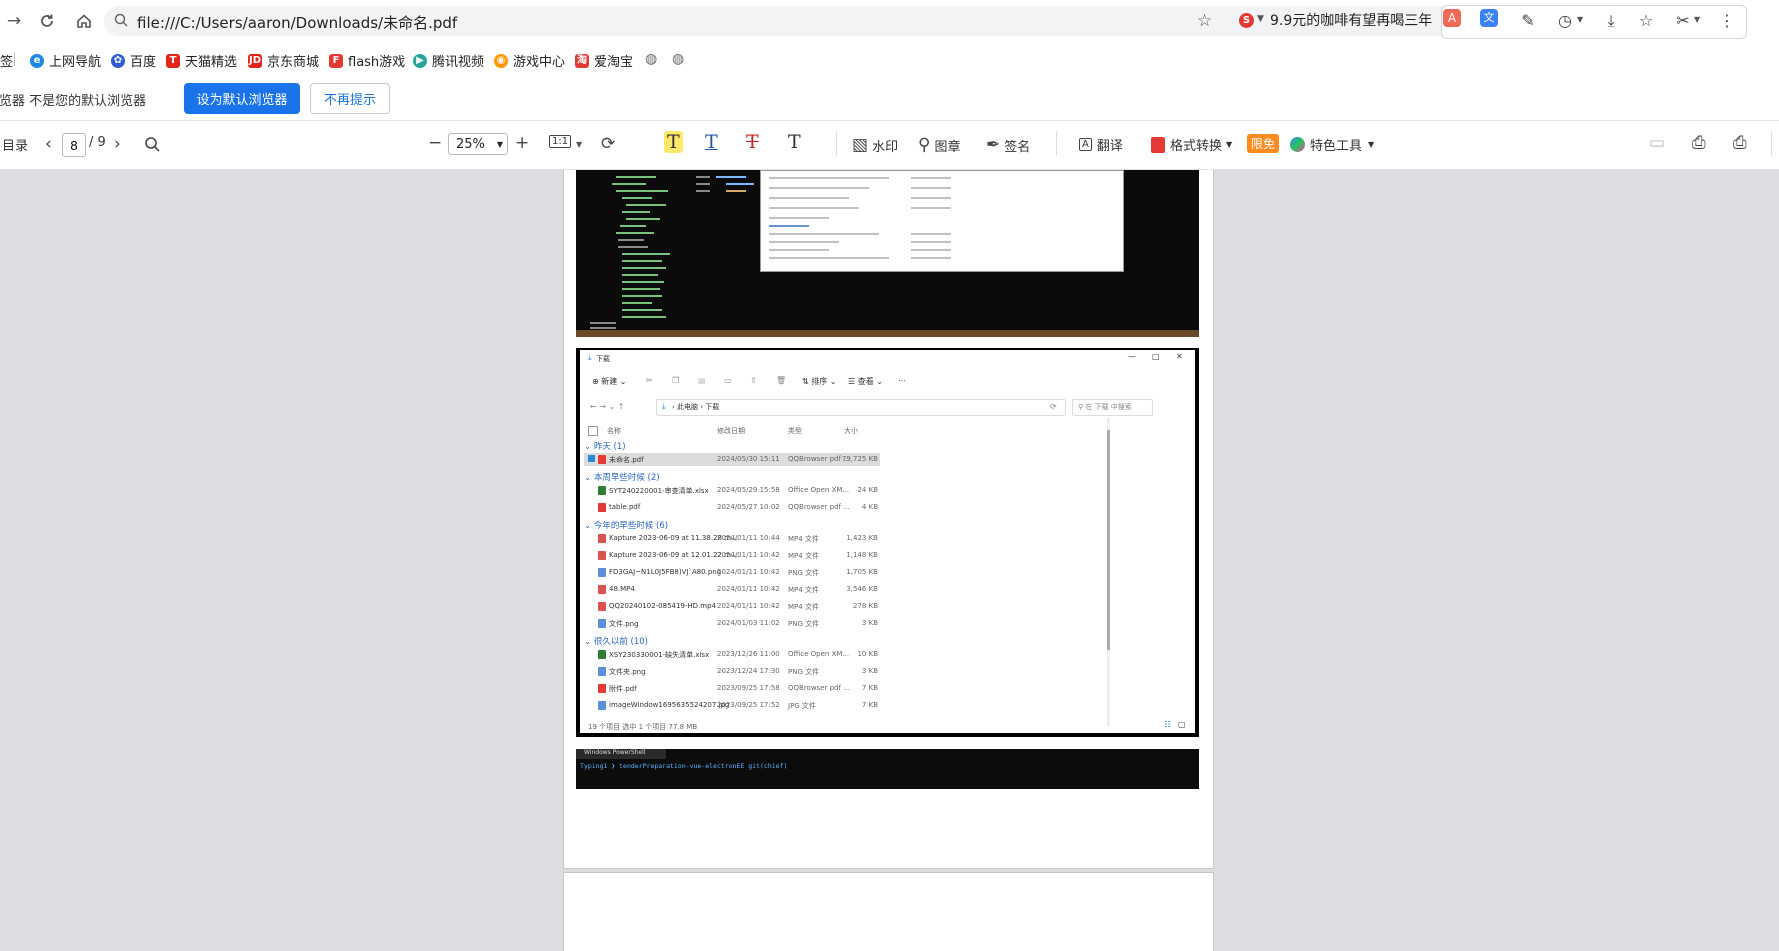  What do you see at coordinates (1179, 356) in the screenshot?
I see `close-icon: ✕` at bounding box center [1179, 356].